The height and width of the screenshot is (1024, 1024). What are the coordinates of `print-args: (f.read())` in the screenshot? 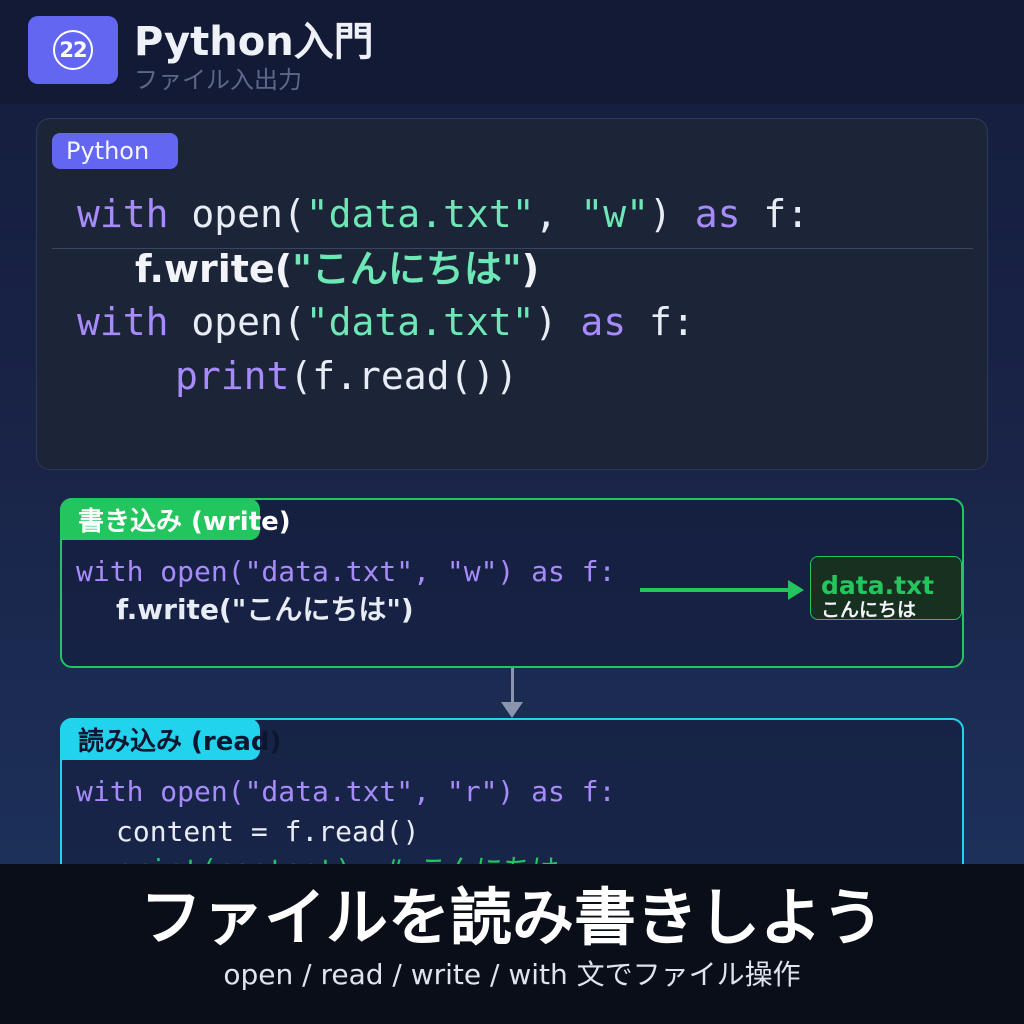 It's located at (404, 376).